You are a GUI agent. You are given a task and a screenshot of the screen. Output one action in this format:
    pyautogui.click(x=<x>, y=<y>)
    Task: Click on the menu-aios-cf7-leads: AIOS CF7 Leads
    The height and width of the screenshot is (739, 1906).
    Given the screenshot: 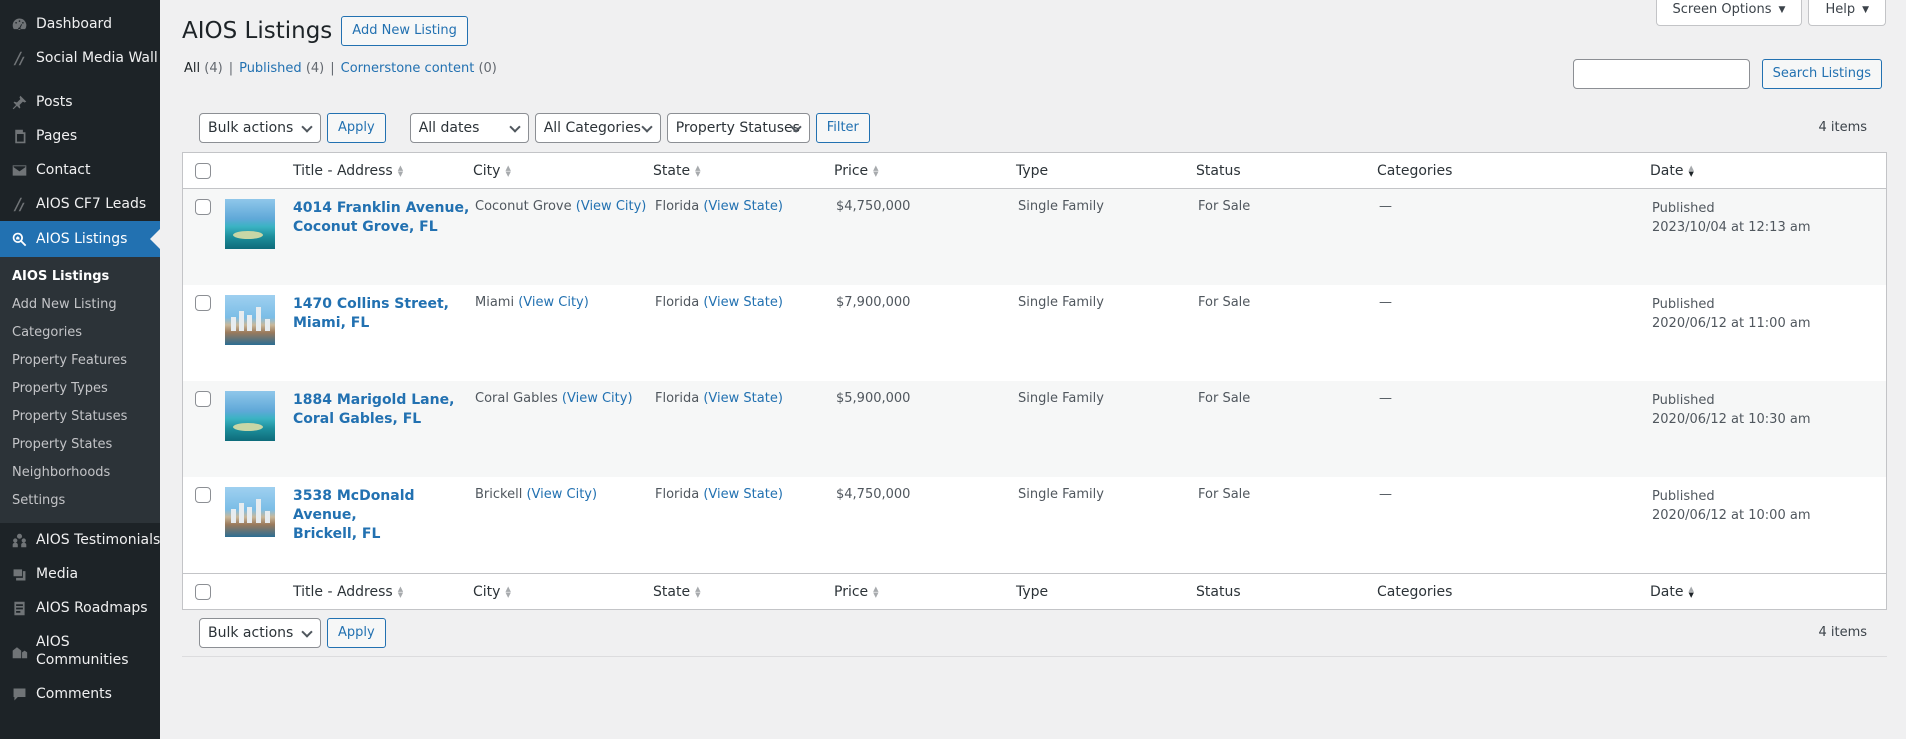 What is the action you would take?
    pyautogui.click(x=80, y=204)
    